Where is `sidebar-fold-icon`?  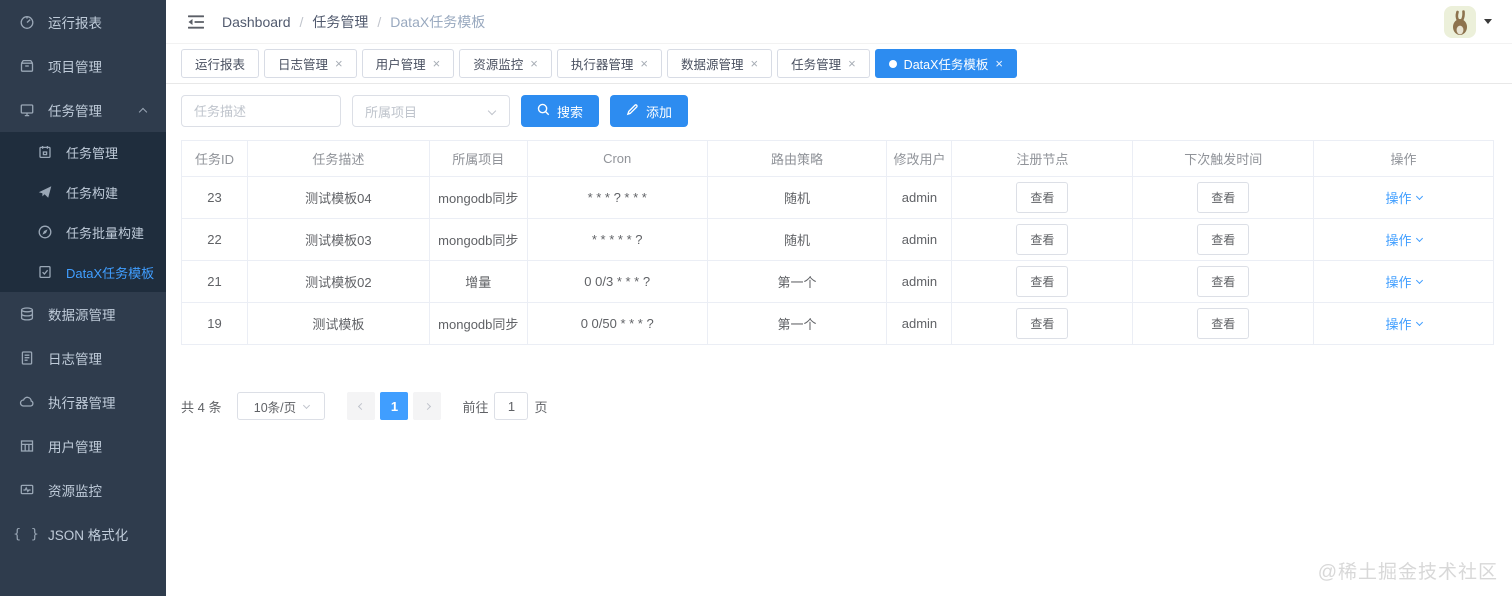 sidebar-fold-icon is located at coordinates (196, 22).